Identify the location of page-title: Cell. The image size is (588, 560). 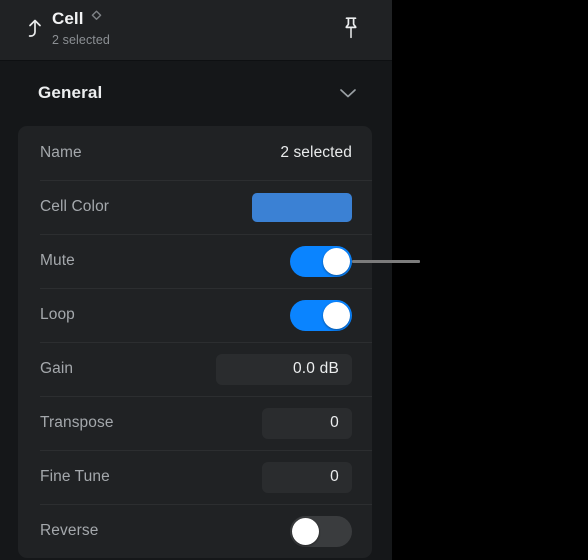
(68, 18).